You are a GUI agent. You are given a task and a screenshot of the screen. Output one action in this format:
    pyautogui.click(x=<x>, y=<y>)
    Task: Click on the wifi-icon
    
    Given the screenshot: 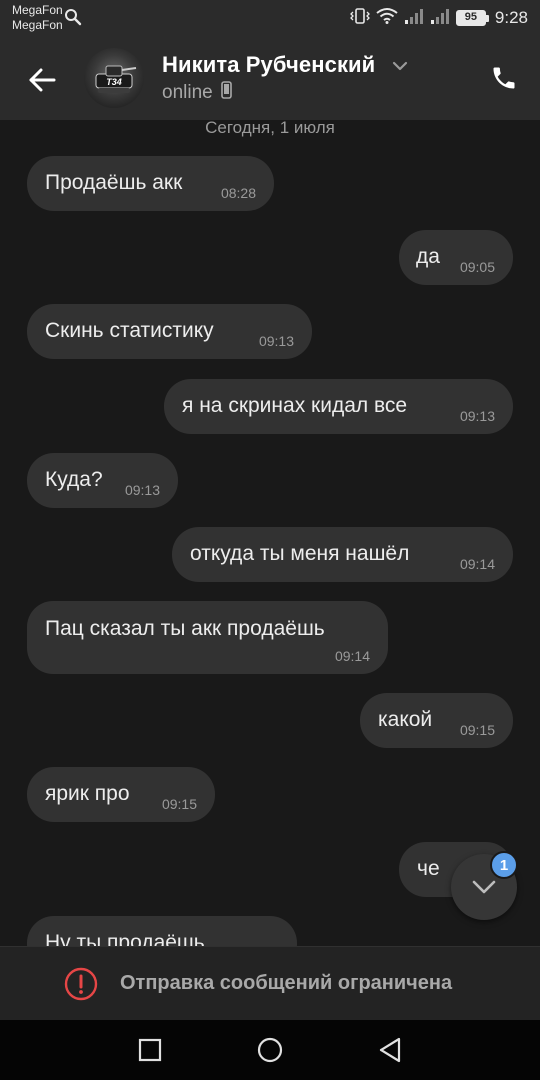 What is the action you would take?
    pyautogui.click(x=387, y=18)
    